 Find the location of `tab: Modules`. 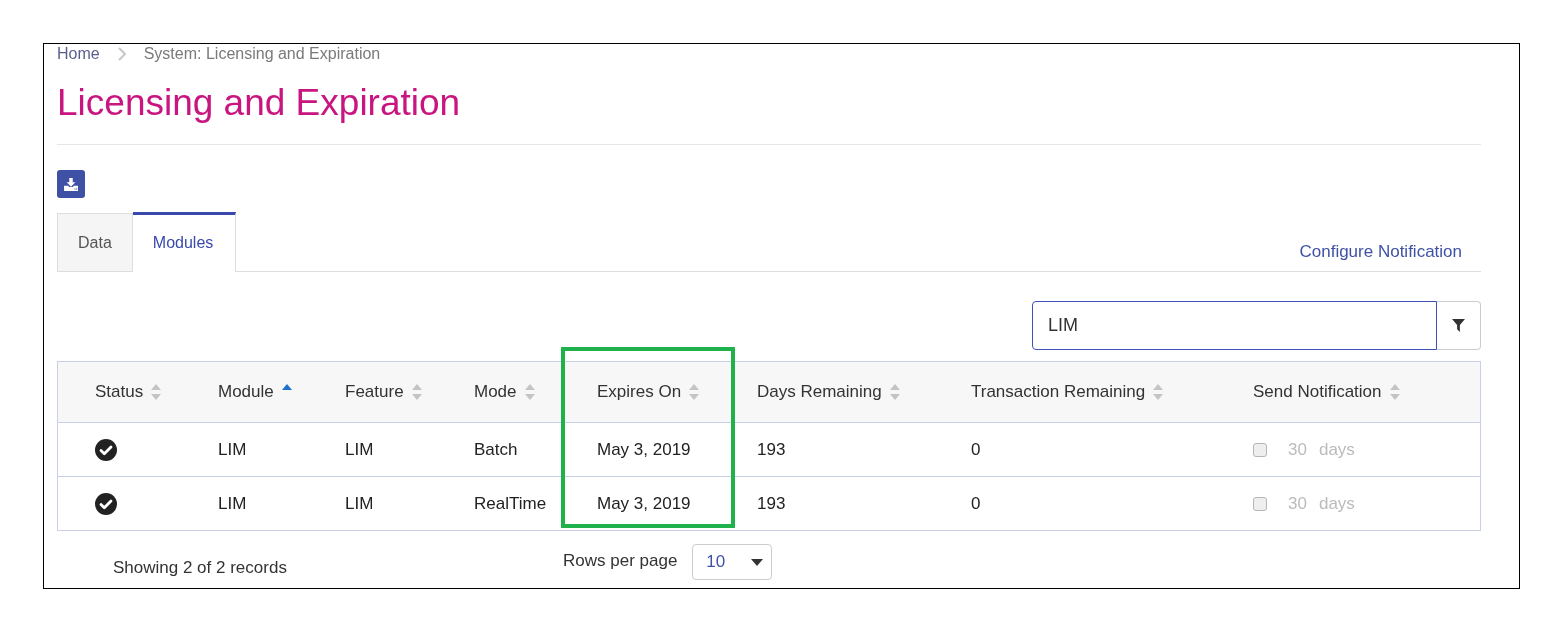

tab: Modules is located at coordinates (184, 242).